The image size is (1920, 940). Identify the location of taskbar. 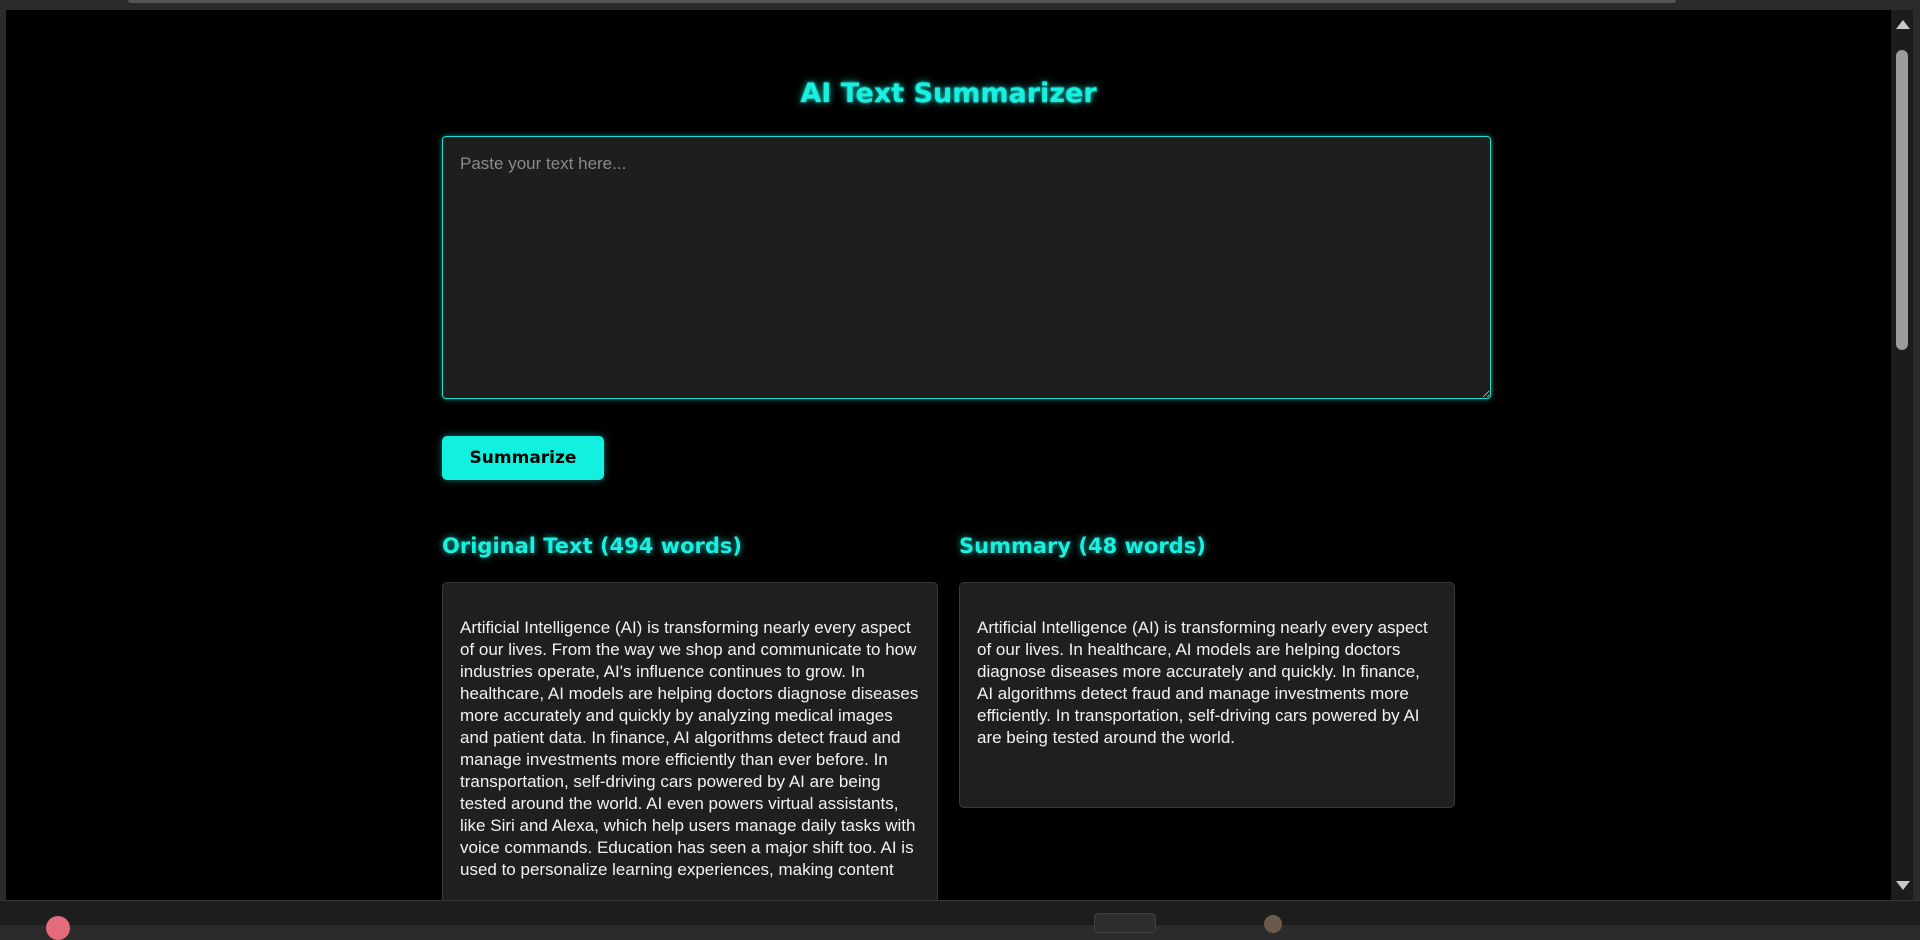
(960, 920).